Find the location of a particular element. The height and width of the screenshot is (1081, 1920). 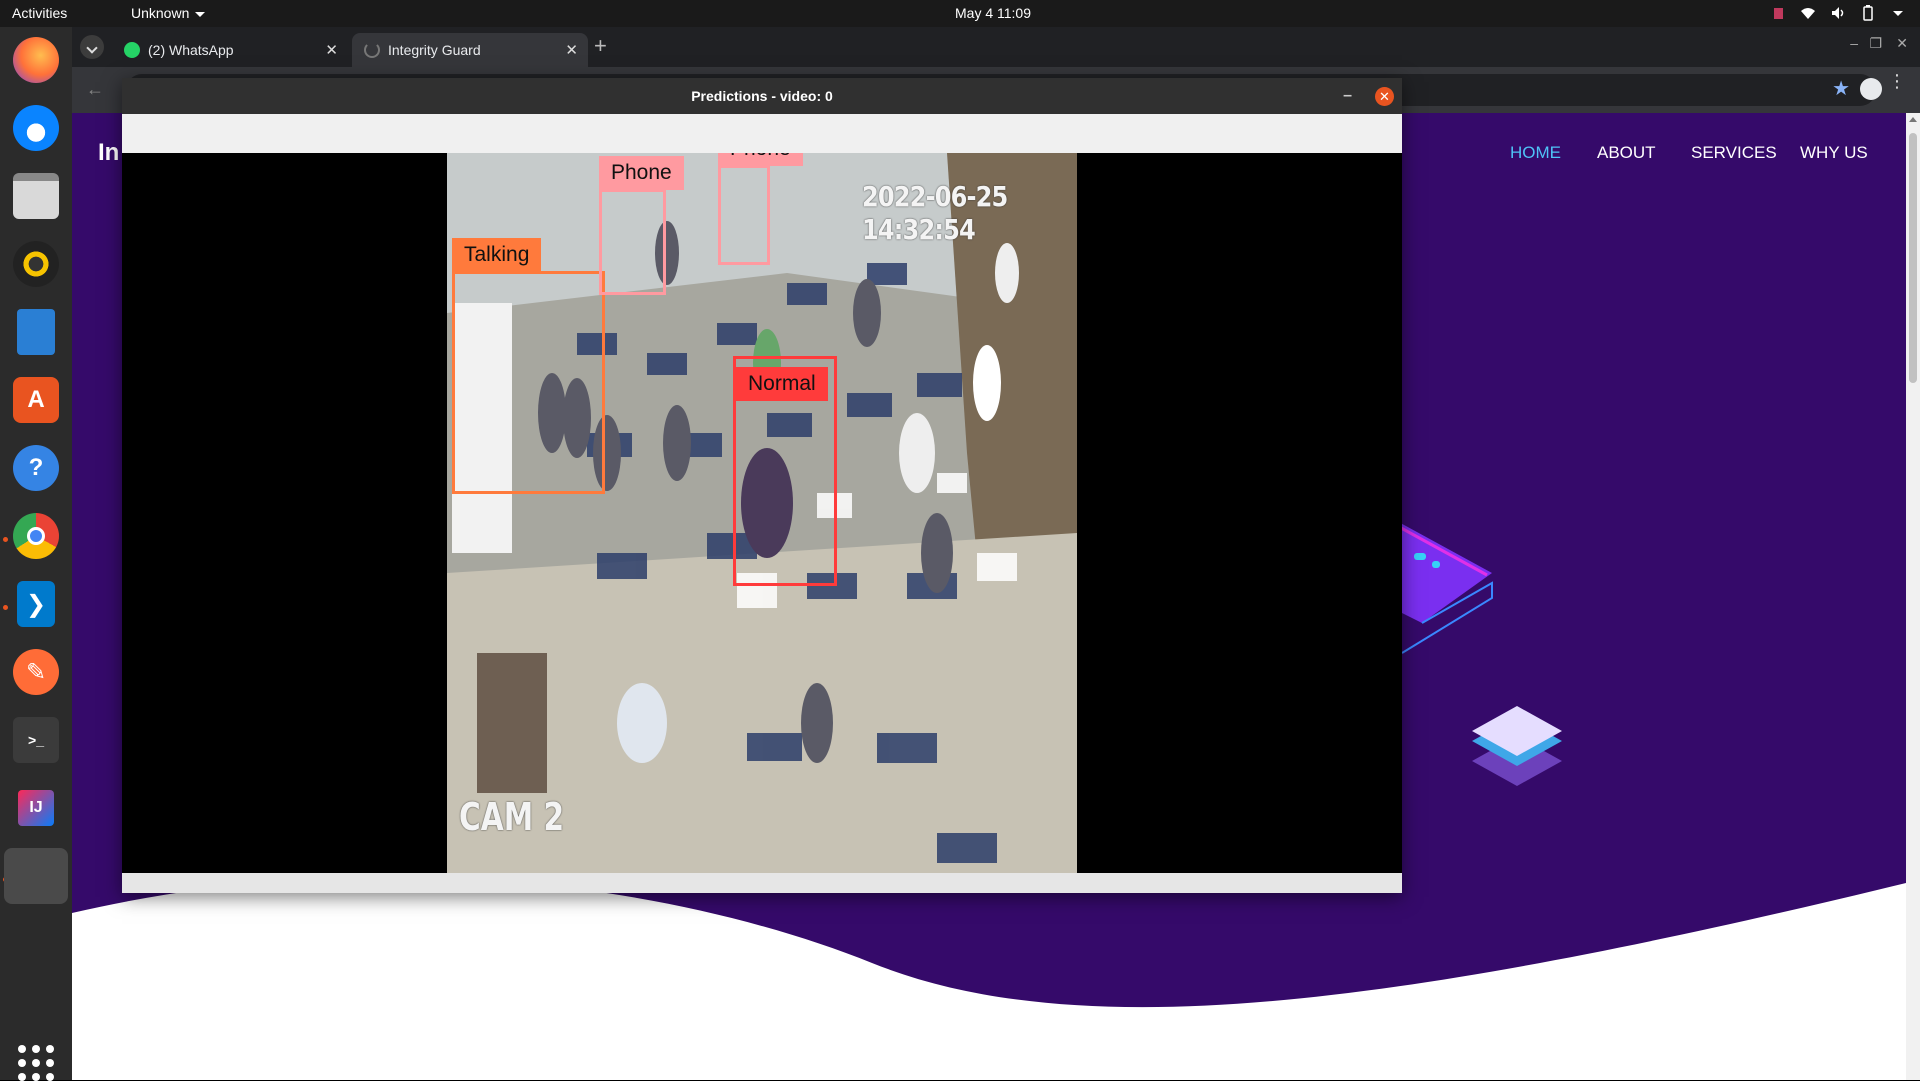

detection-label: Normal is located at coordinates (782, 384).